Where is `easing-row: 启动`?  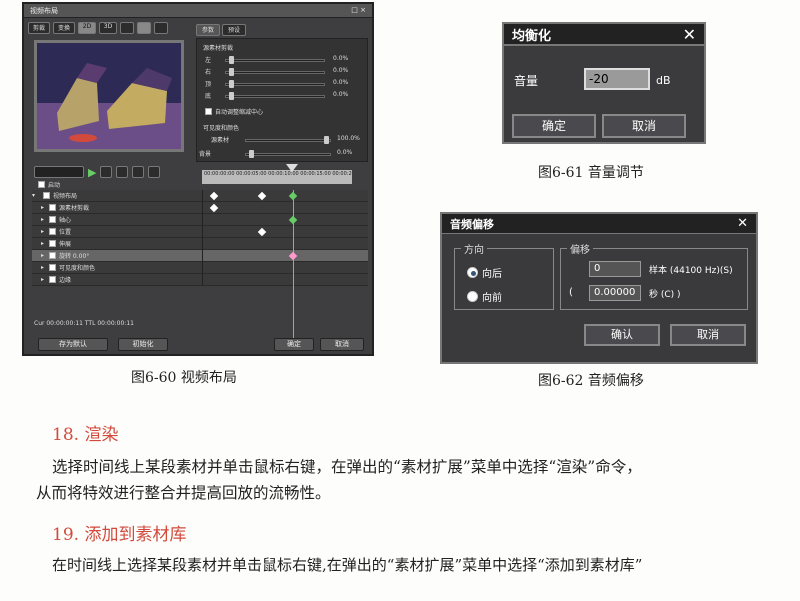 easing-row: 启动 is located at coordinates (49, 184).